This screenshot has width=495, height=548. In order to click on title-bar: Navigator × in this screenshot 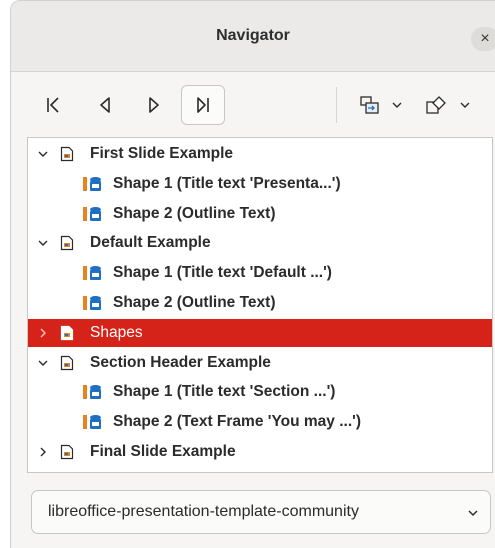, I will do `click(253, 36)`.